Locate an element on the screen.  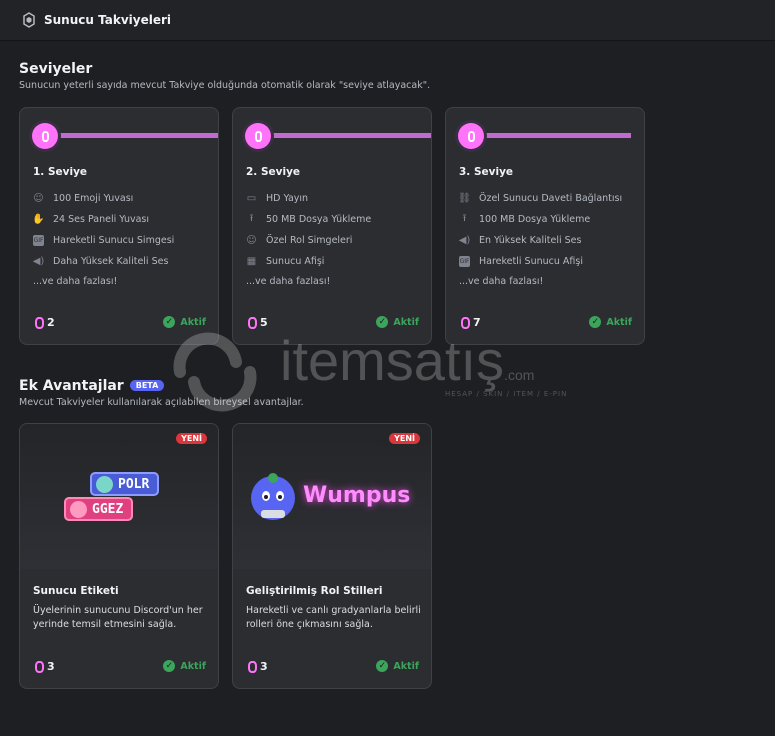
perk-title: Geliştirilmiş Rol Stilleri is located at coordinates (314, 591).